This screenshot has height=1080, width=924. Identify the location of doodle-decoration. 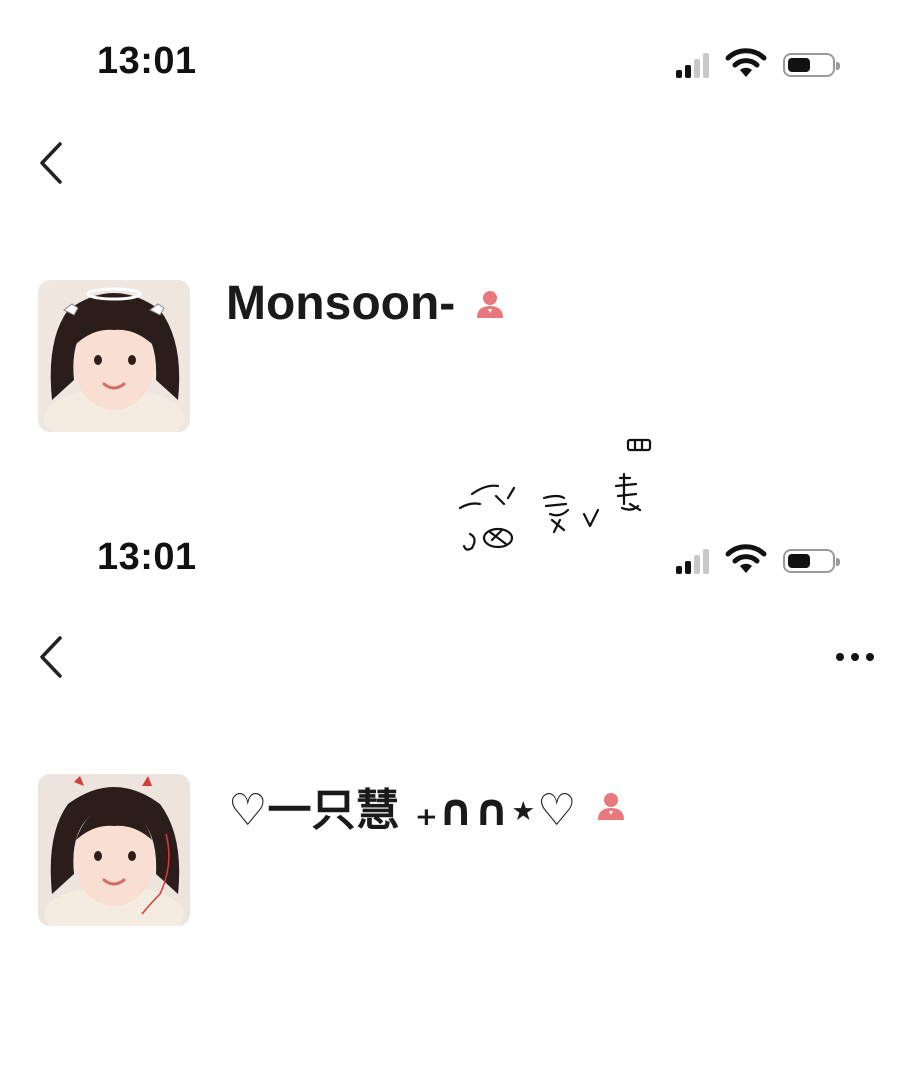
(555, 494).